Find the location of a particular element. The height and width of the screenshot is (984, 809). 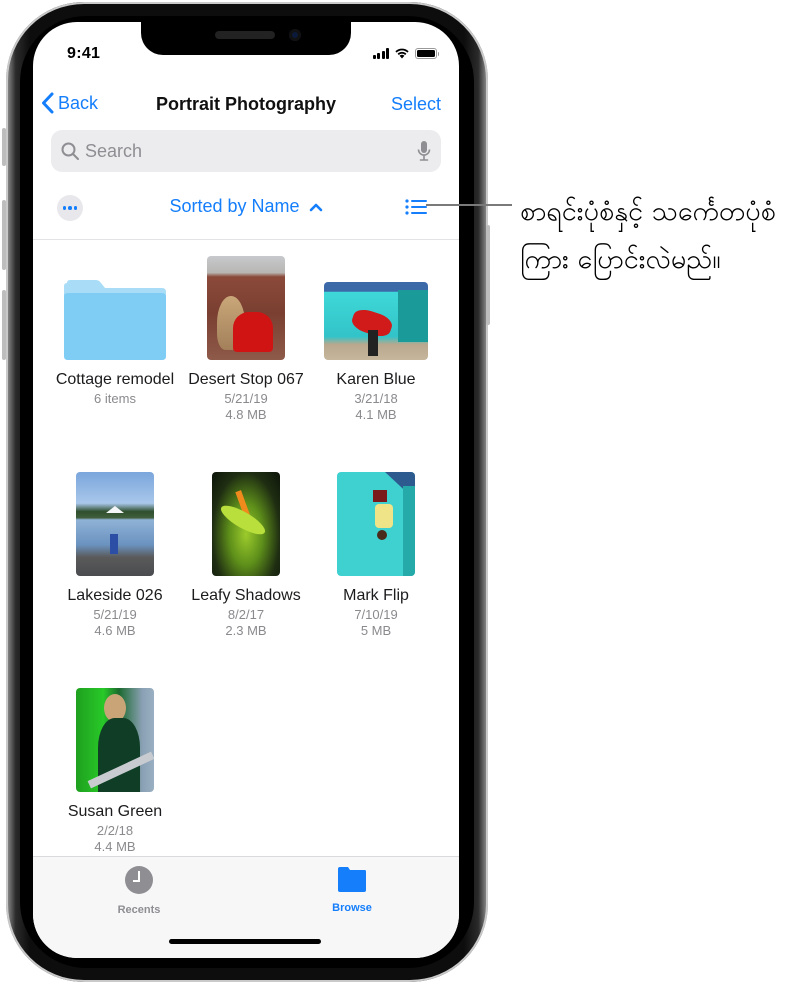

item-name: Cottage remodel is located at coordinates (115, 379).